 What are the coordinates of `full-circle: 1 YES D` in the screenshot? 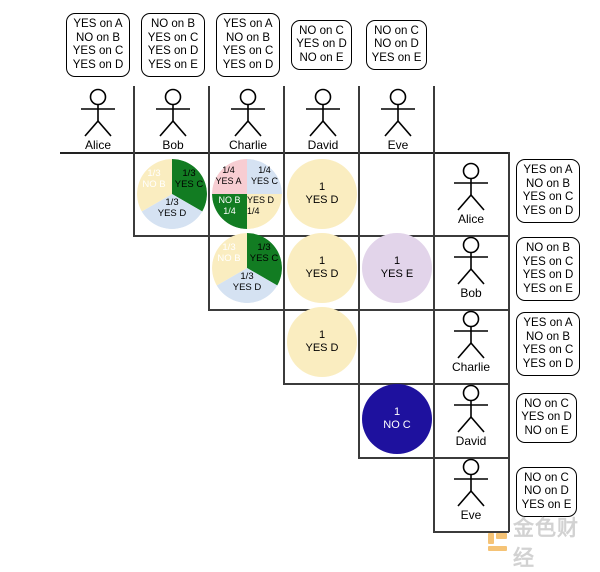 It's located at (322, 342).